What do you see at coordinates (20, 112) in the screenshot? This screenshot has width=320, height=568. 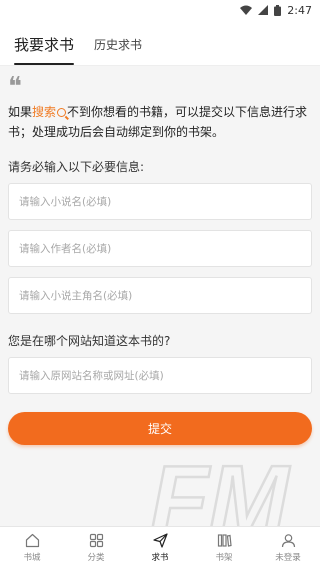 I see `intro-prefix: 如果` at bounding box center [20, 112].